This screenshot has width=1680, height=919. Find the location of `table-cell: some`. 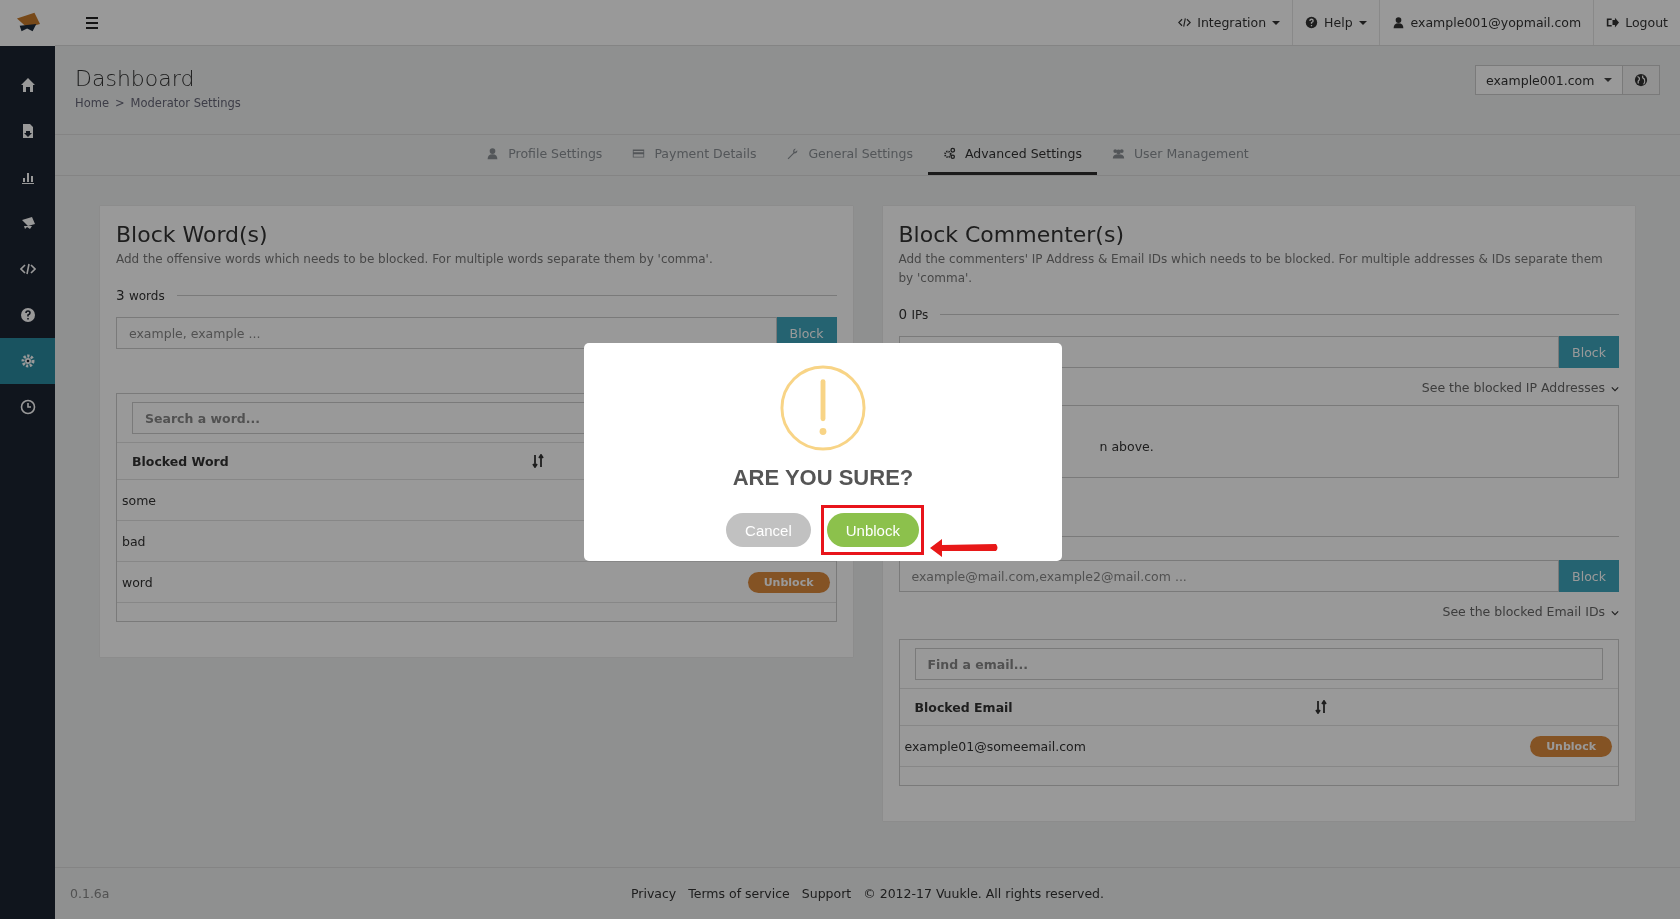

table-cell: some is located at coordinates (139, 500).